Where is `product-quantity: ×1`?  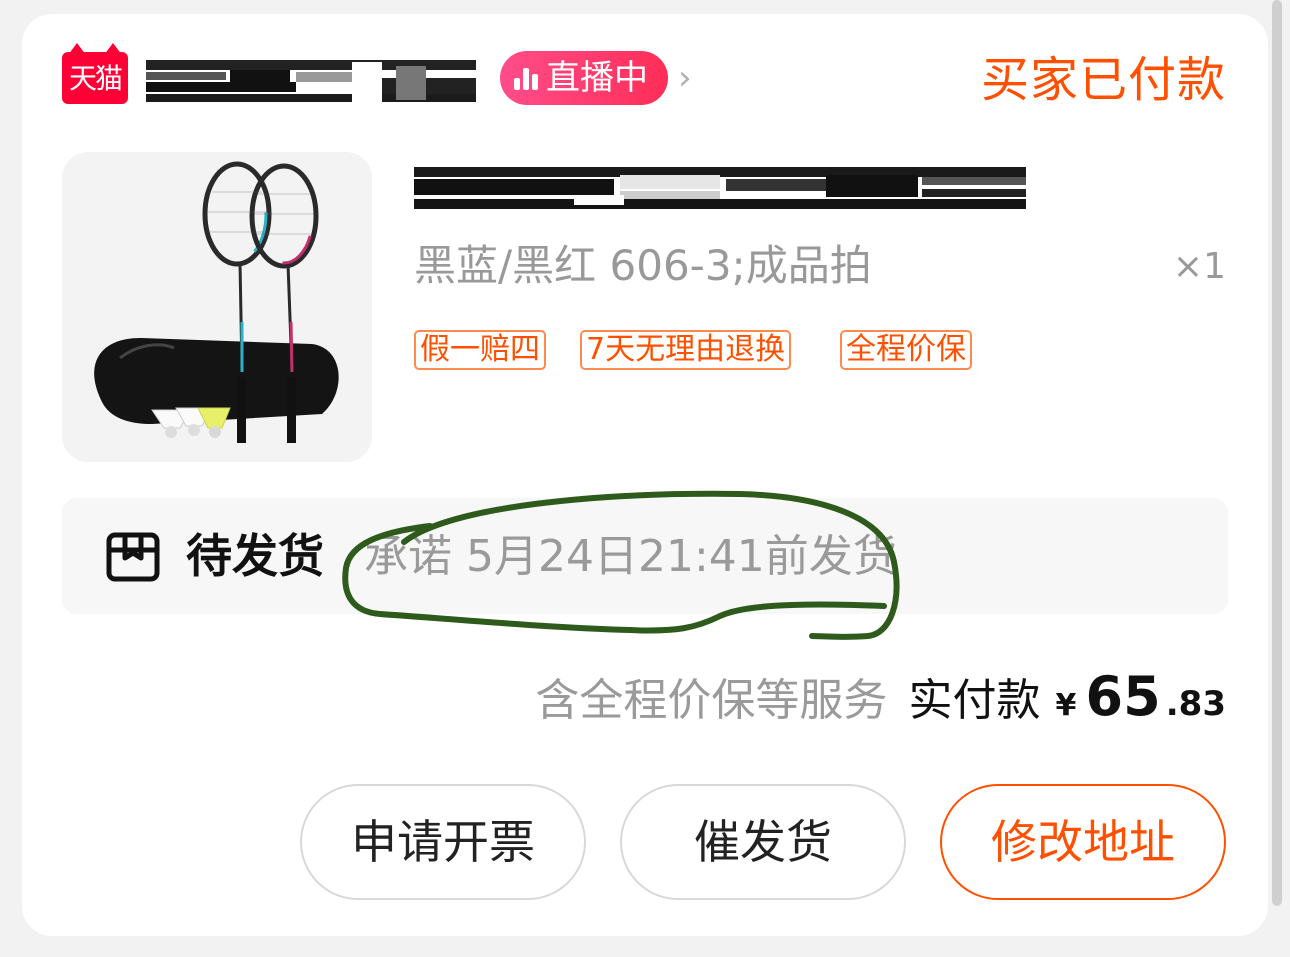
product-quantity: ×1 is located at coordinates (1199, 266).